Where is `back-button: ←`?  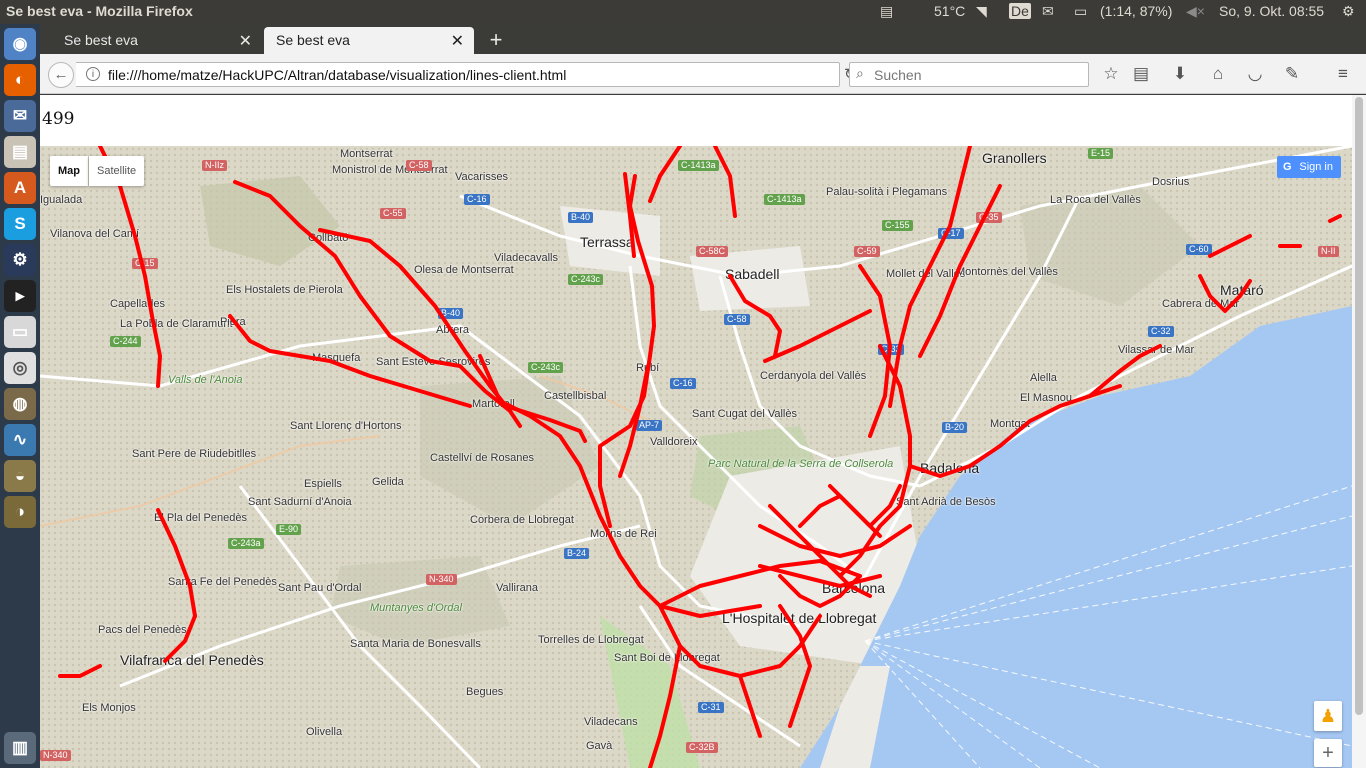 back-button: ← is located at coordinates (61, 75).